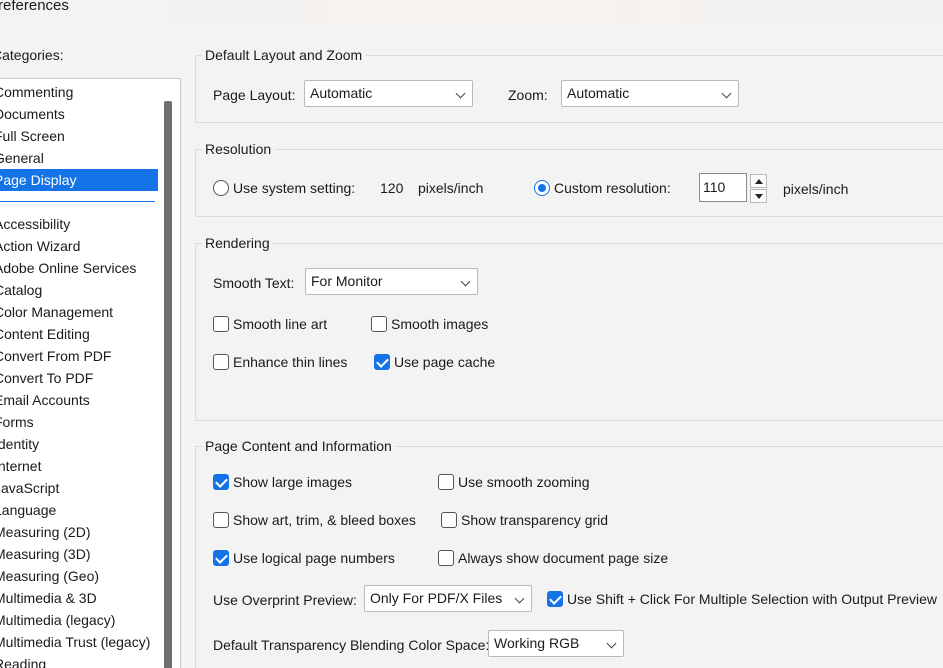 This screenshot has height=668, width=943. What do you see at coordinates (221, 362) in the screenshot?
I see `enhance-thin-lines-checkbox` at bounding box center [221, 362].